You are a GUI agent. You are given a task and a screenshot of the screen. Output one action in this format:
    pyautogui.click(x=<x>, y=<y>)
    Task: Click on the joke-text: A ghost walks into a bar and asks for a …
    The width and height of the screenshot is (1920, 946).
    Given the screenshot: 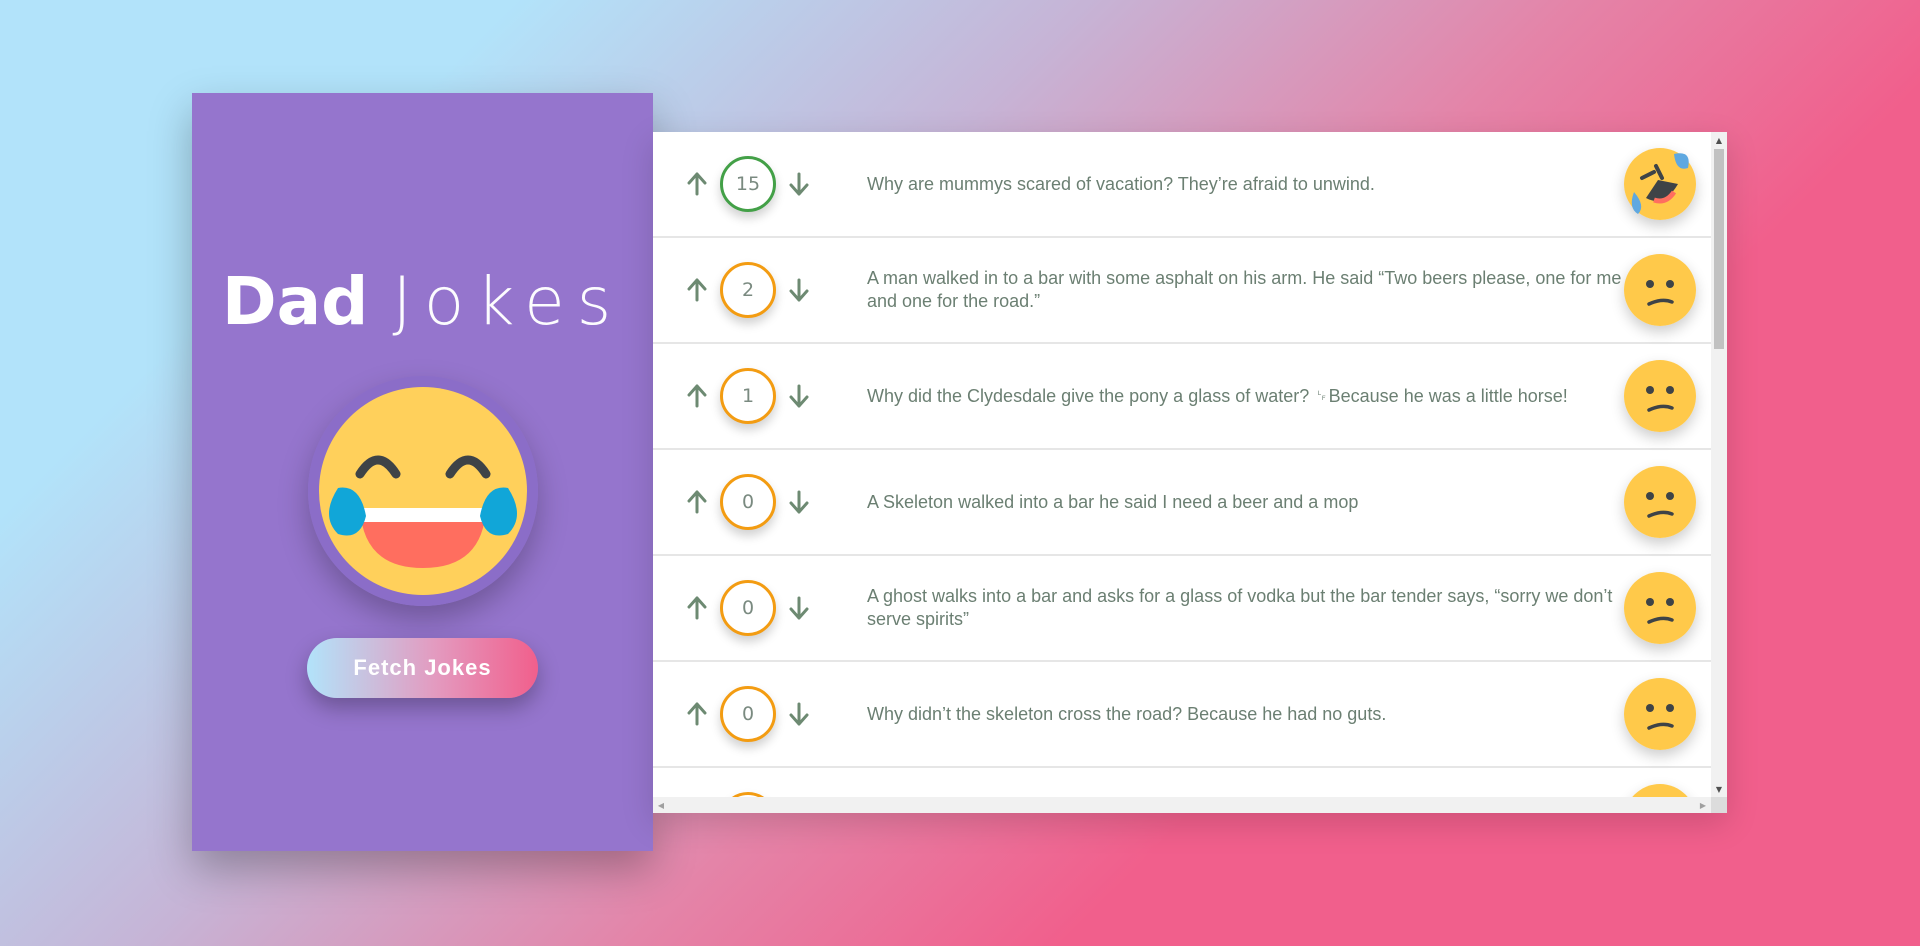 What is the action you would take?
    pyautogui.click(x=1240, y=607)
    